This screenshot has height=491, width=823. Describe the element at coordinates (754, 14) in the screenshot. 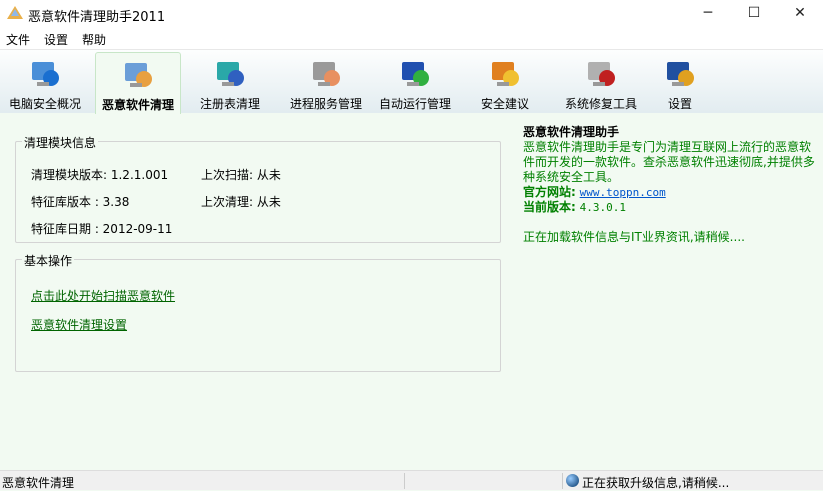

I see `maximize-button: ☐` at that location.